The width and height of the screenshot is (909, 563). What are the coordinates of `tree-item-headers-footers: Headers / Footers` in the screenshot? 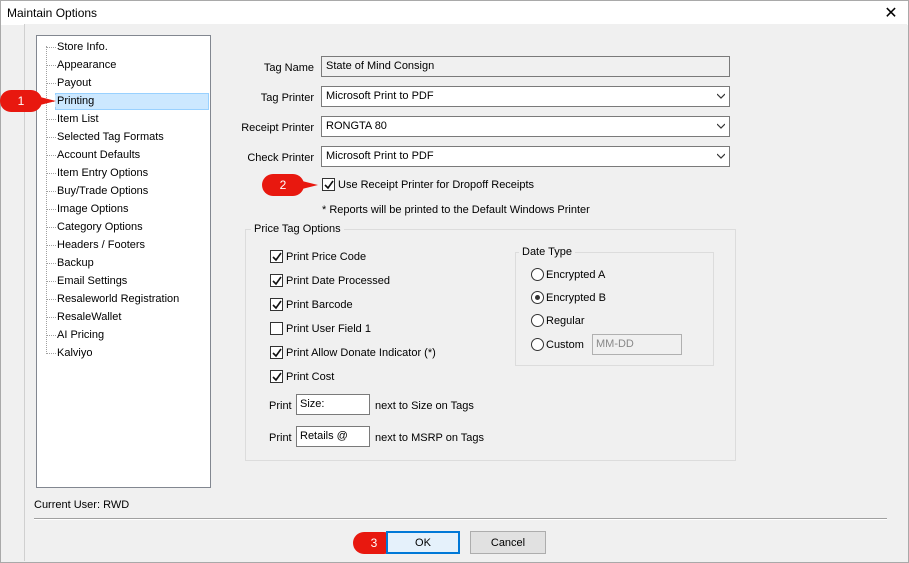 It's located at (123, 245).